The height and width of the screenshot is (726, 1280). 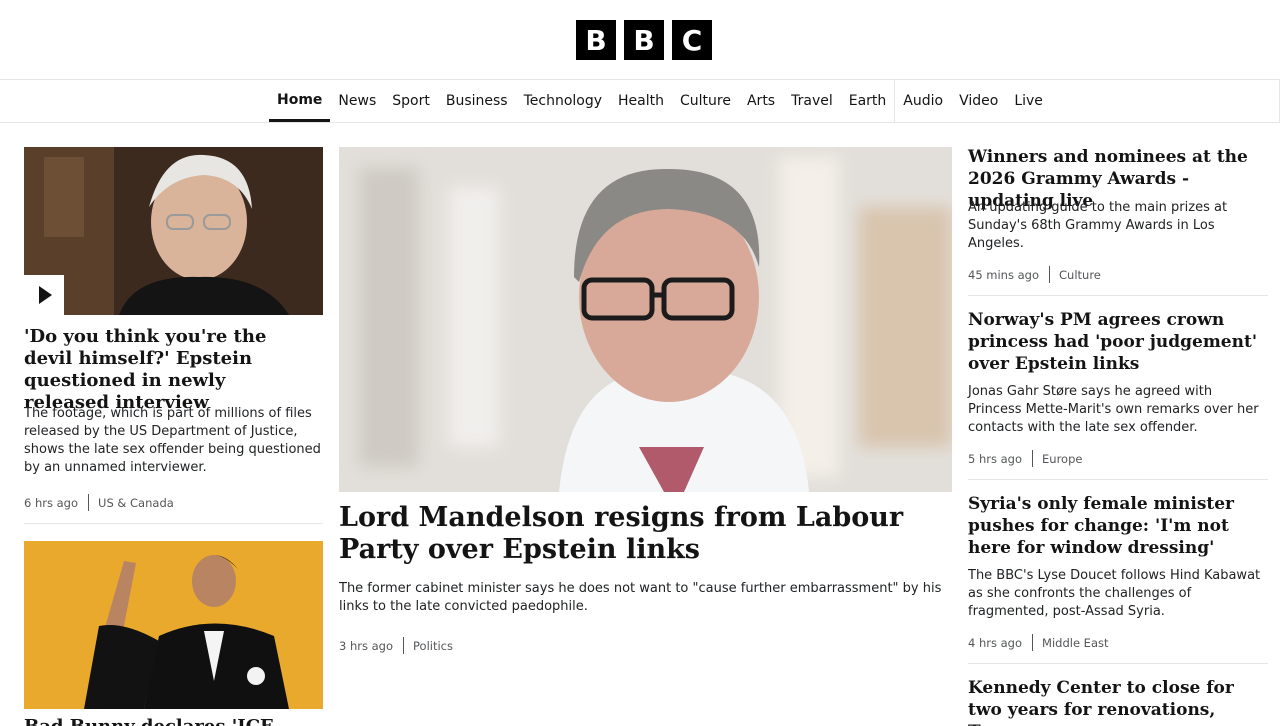 I want to click on story-section-link: Middle East, so click(x=1075, y=643).